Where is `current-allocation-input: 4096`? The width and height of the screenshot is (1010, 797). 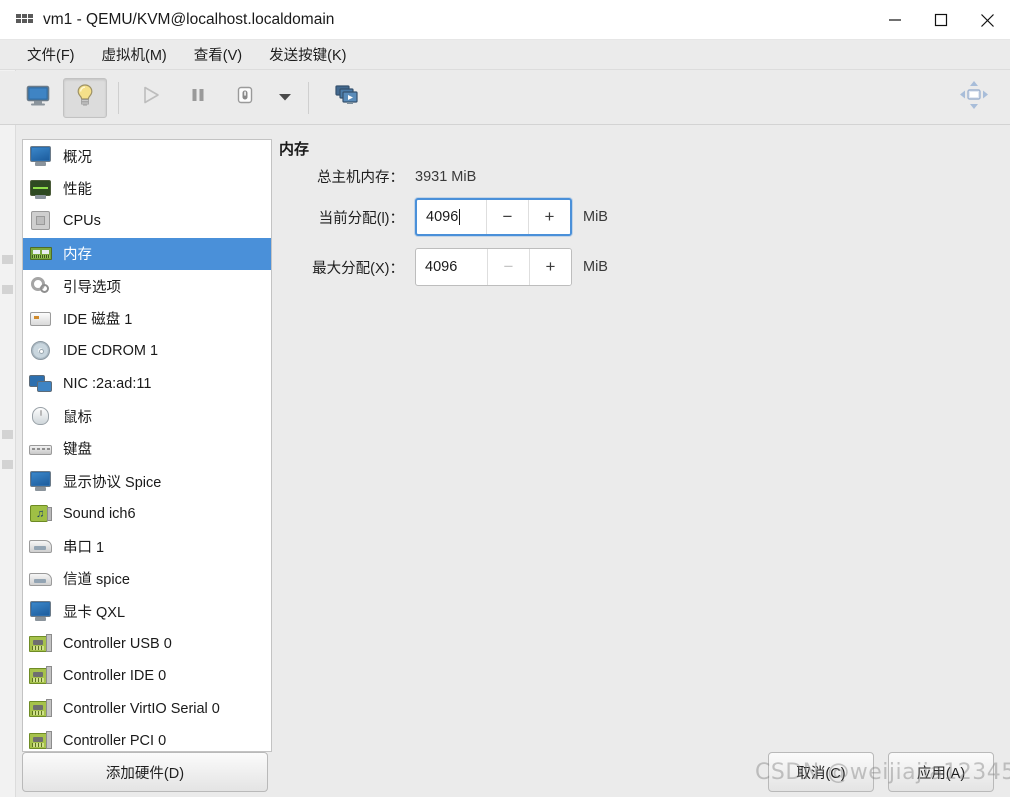 current-allocation-input: 4096 is located at coordinates (451, 217).